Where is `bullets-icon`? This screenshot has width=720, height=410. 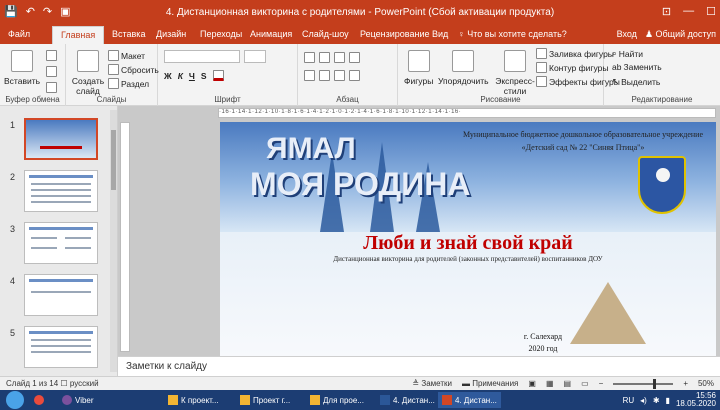 bullets-icon is located at coordinates (309, 57).